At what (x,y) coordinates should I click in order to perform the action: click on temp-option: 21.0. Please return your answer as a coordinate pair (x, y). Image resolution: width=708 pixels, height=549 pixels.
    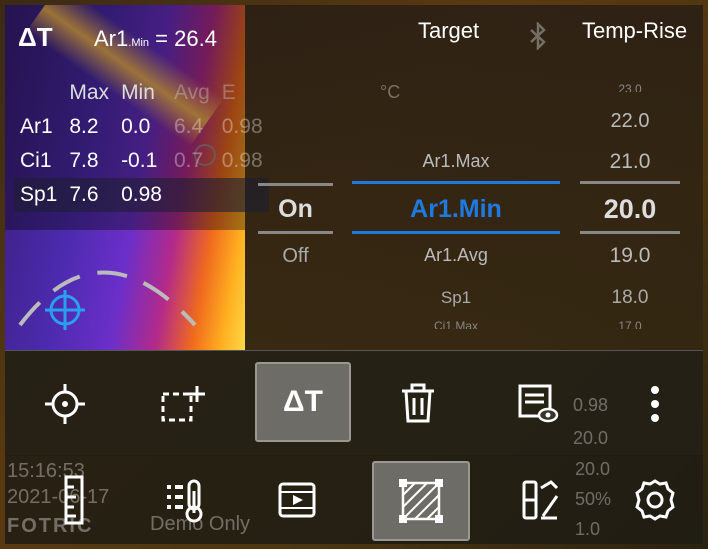
    Looking at the image, I should click on (630, 162).